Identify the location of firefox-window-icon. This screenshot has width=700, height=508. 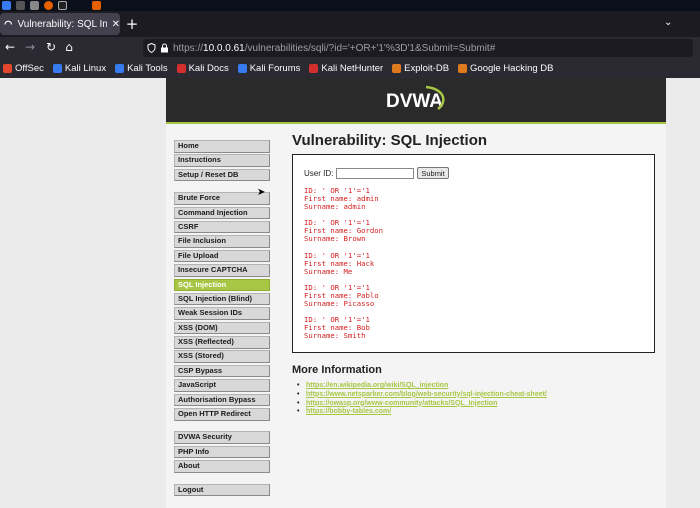
(96, 5).